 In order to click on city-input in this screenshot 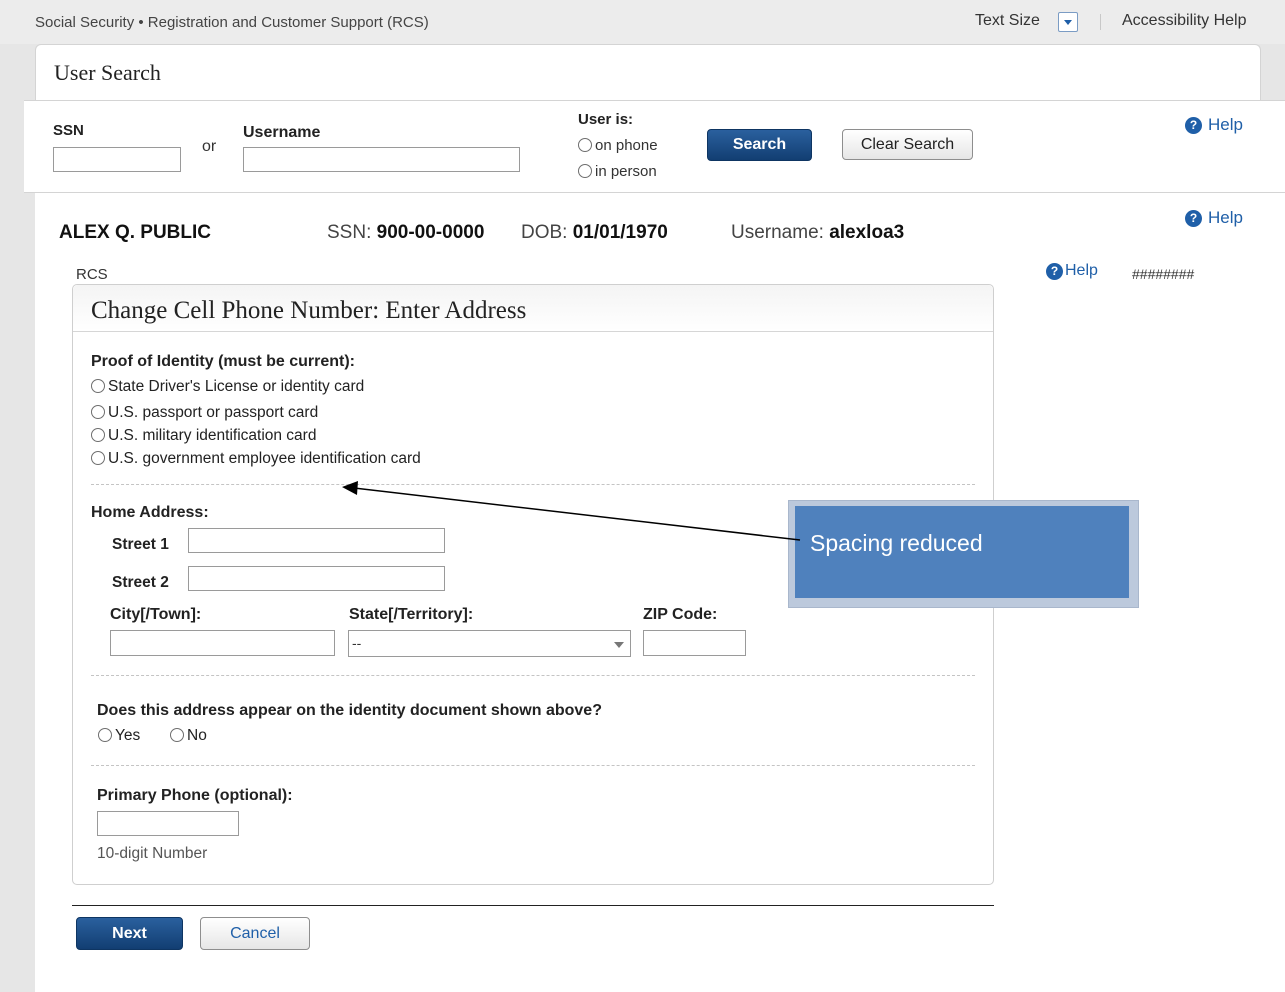, I will do `click(222, 643)`.